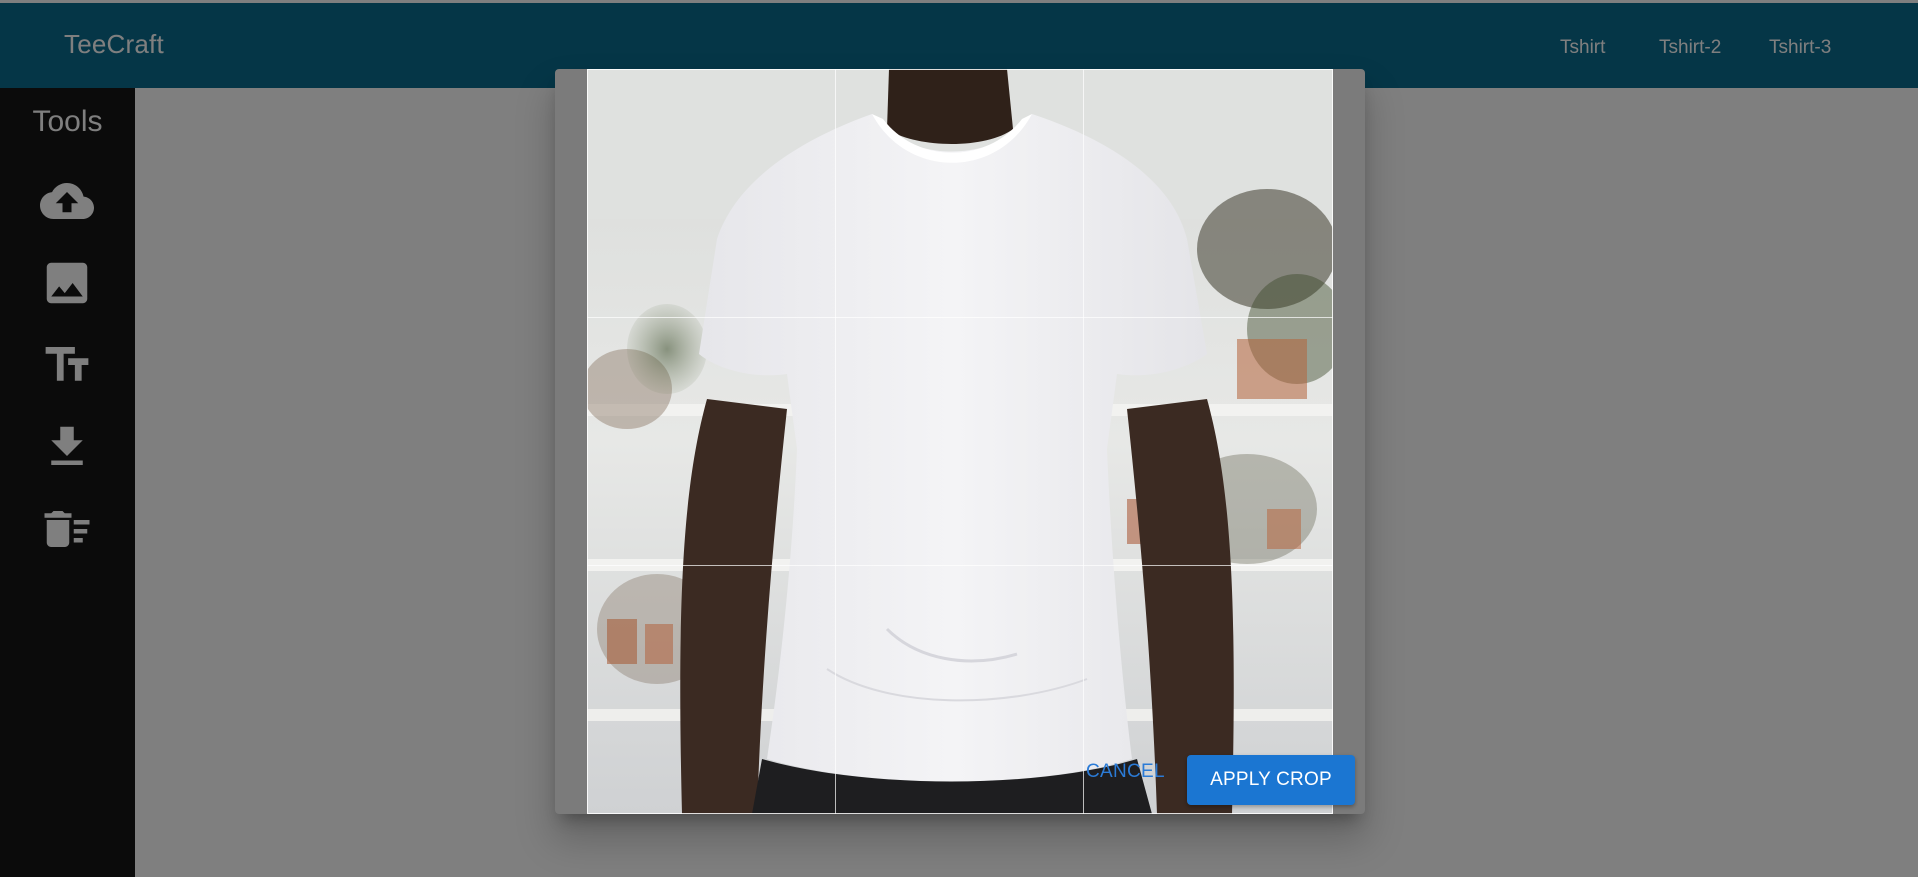 This screenshot has height=877, width=1918. What do you see at coordinates (1125, 772) in the screenshot?
I see `cancel-button: CANCEL` at bounding box center [1125, 772].